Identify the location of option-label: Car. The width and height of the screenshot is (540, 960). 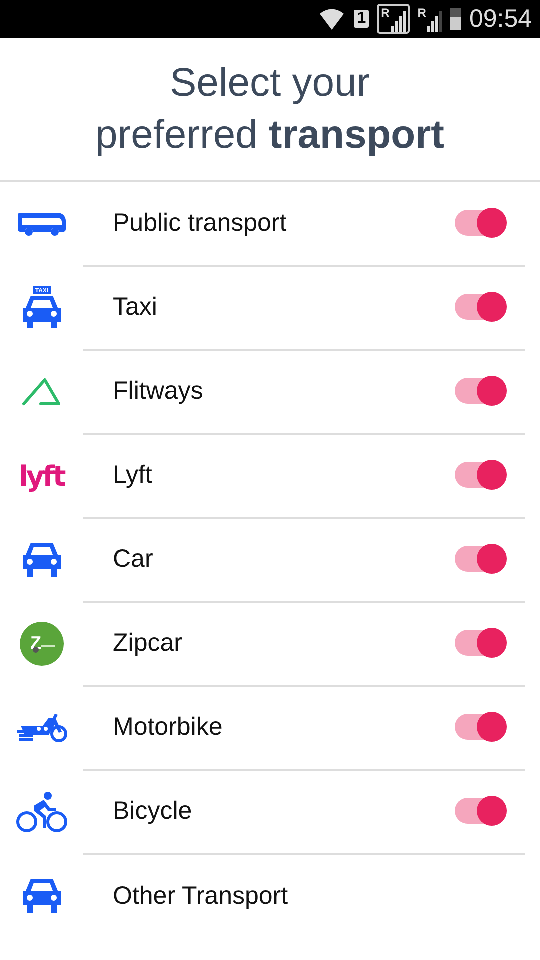
(133, 559).